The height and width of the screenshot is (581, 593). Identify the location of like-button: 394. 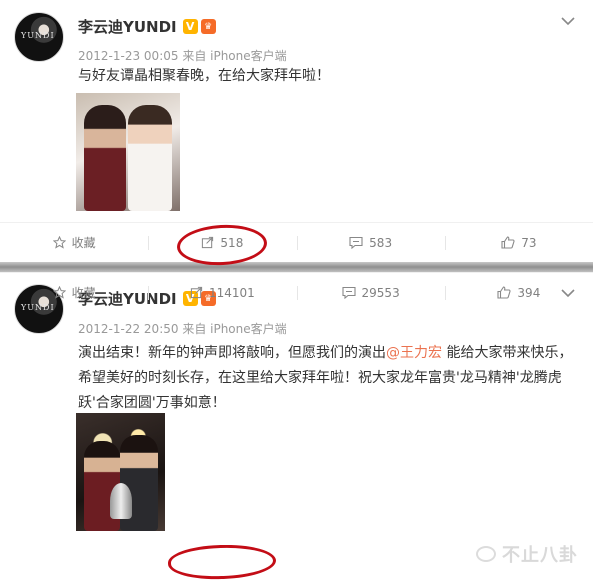
(518, 292).